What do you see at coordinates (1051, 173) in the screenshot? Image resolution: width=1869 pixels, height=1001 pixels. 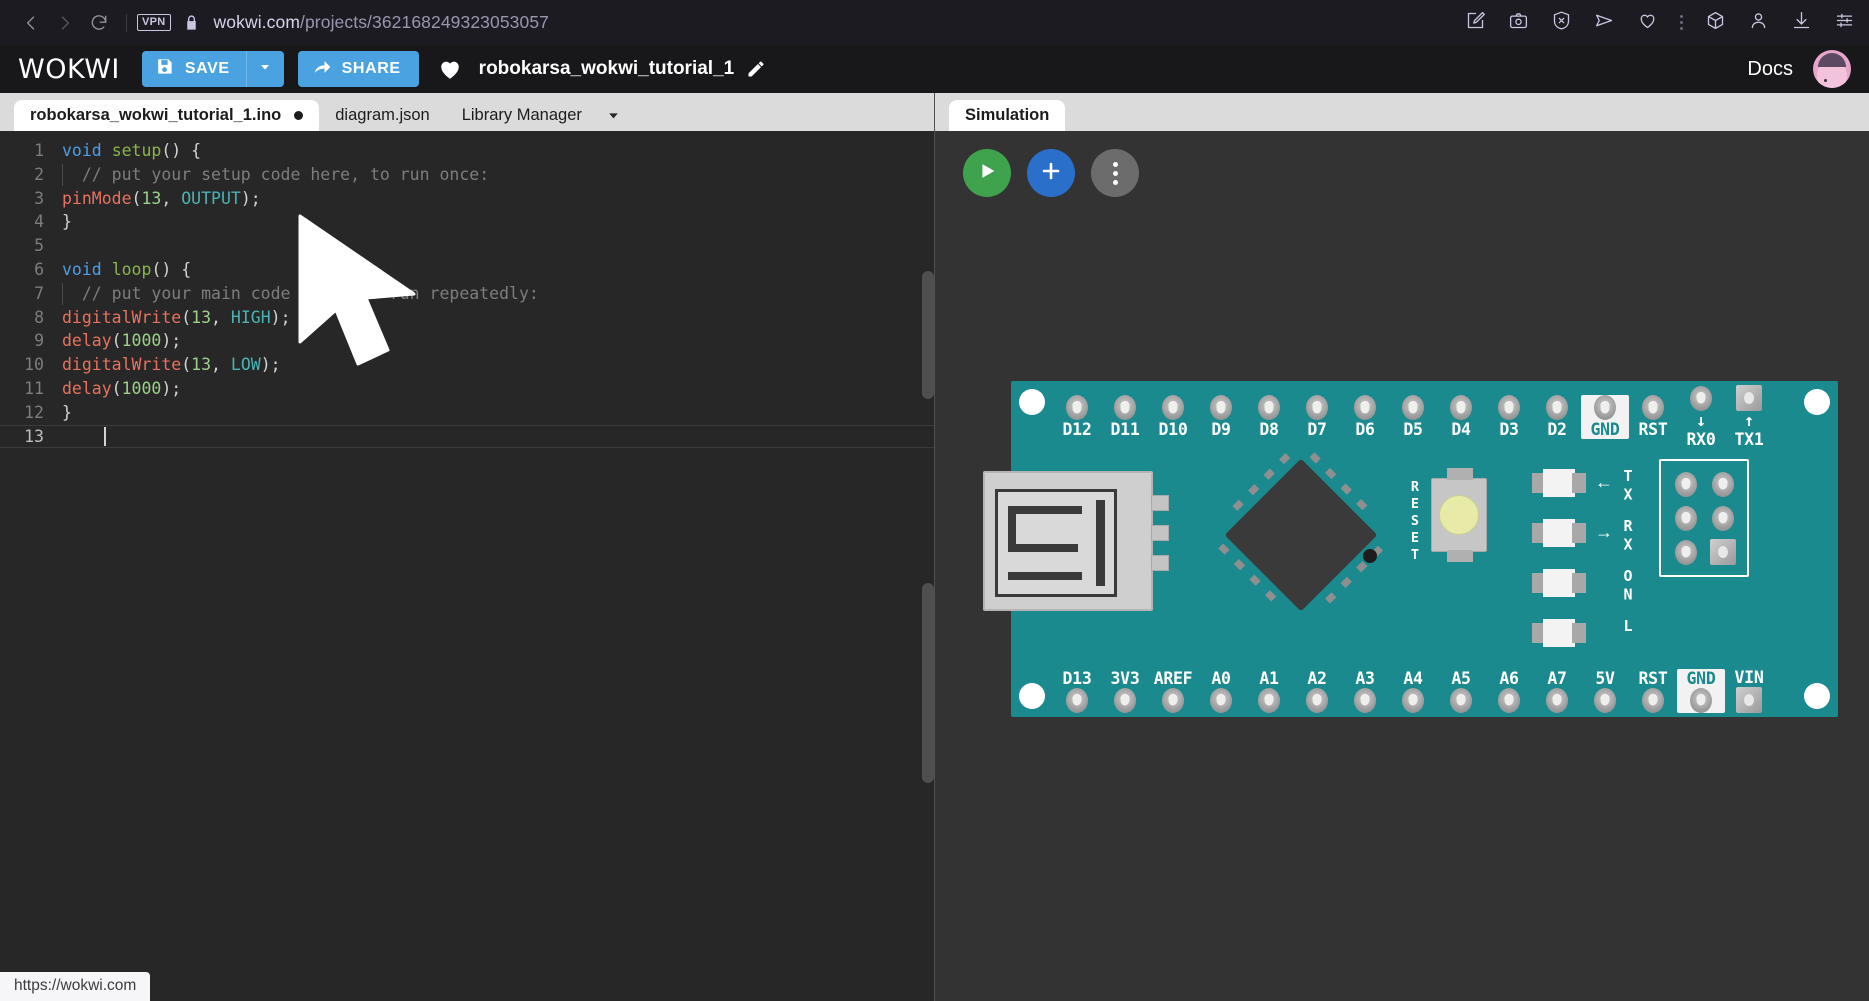 I see `add-part-button` at bounding box center [1051, 173].